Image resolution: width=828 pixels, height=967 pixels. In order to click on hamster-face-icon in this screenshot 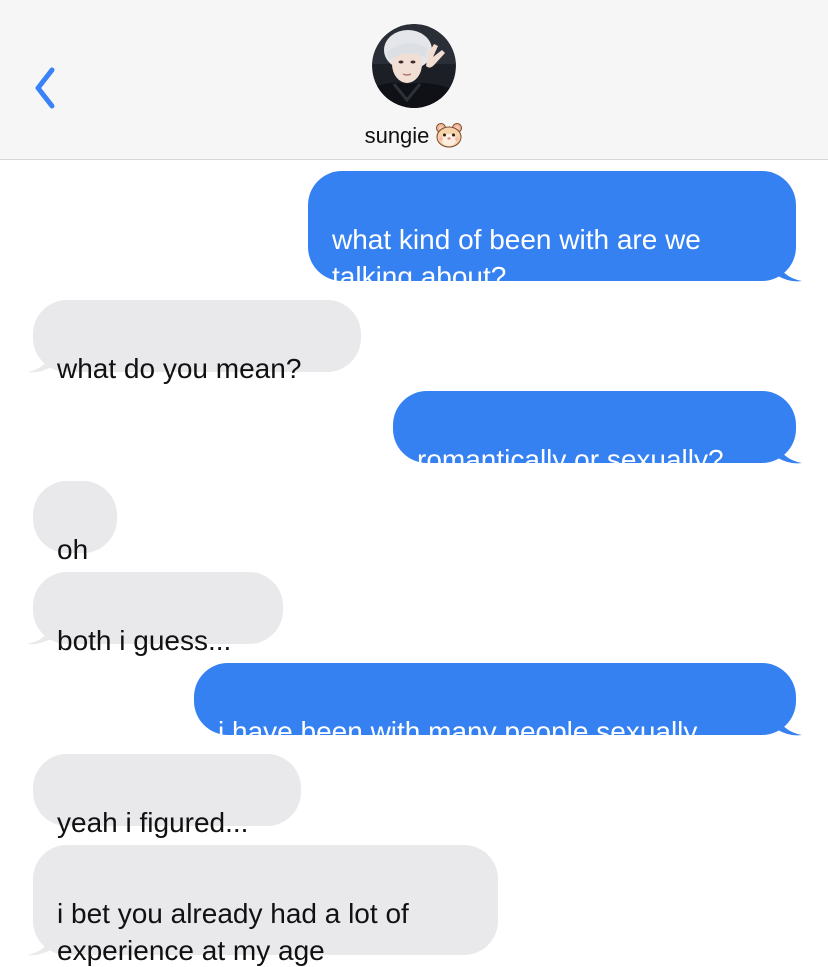, I will do `click(449, 138)`.